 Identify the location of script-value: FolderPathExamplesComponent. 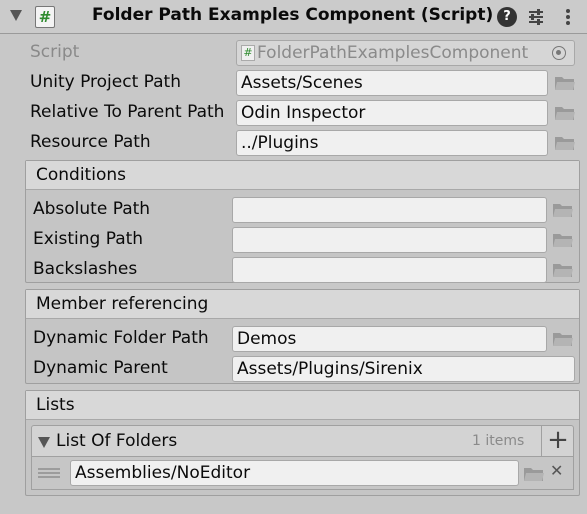
(393, 53).